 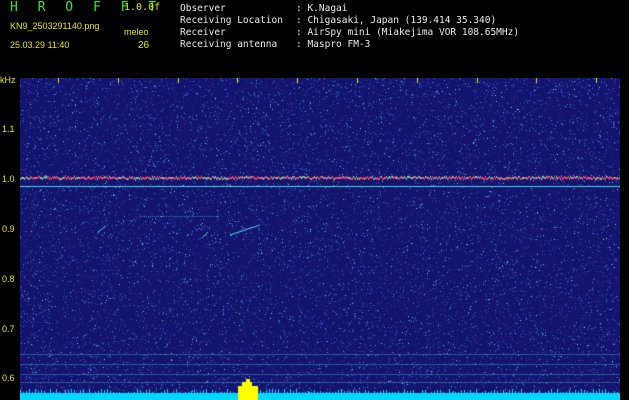 I want to click on antenna-label: Receiving antenna, so click(x=229, y=44).